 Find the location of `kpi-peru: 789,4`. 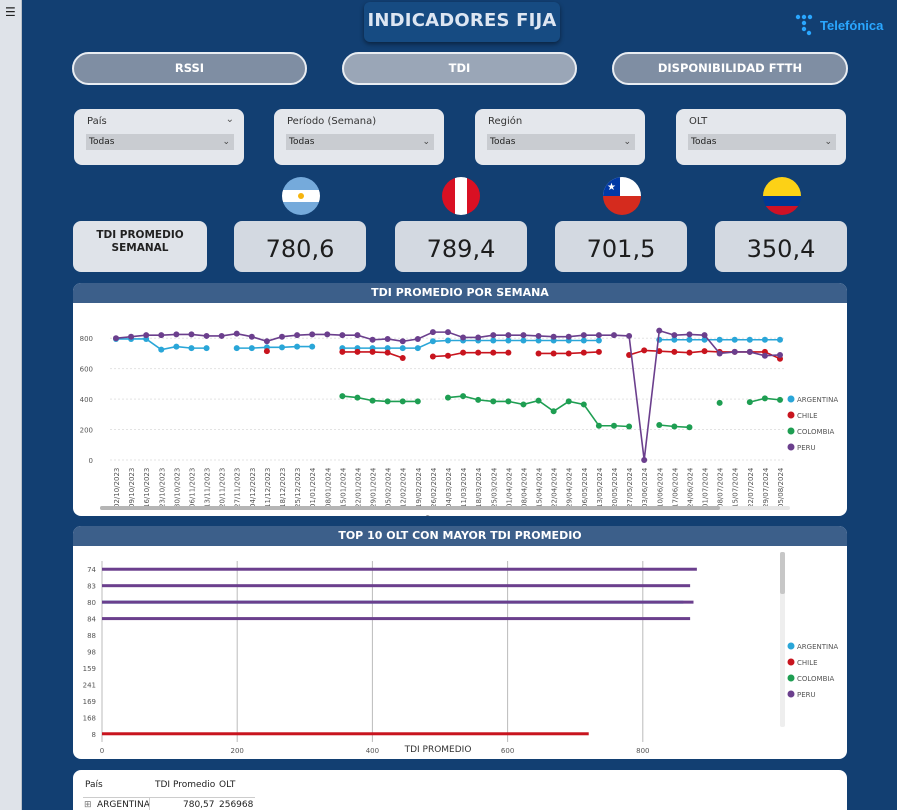

kpi-peru: 789,4 is located at coordinates (461, 246).